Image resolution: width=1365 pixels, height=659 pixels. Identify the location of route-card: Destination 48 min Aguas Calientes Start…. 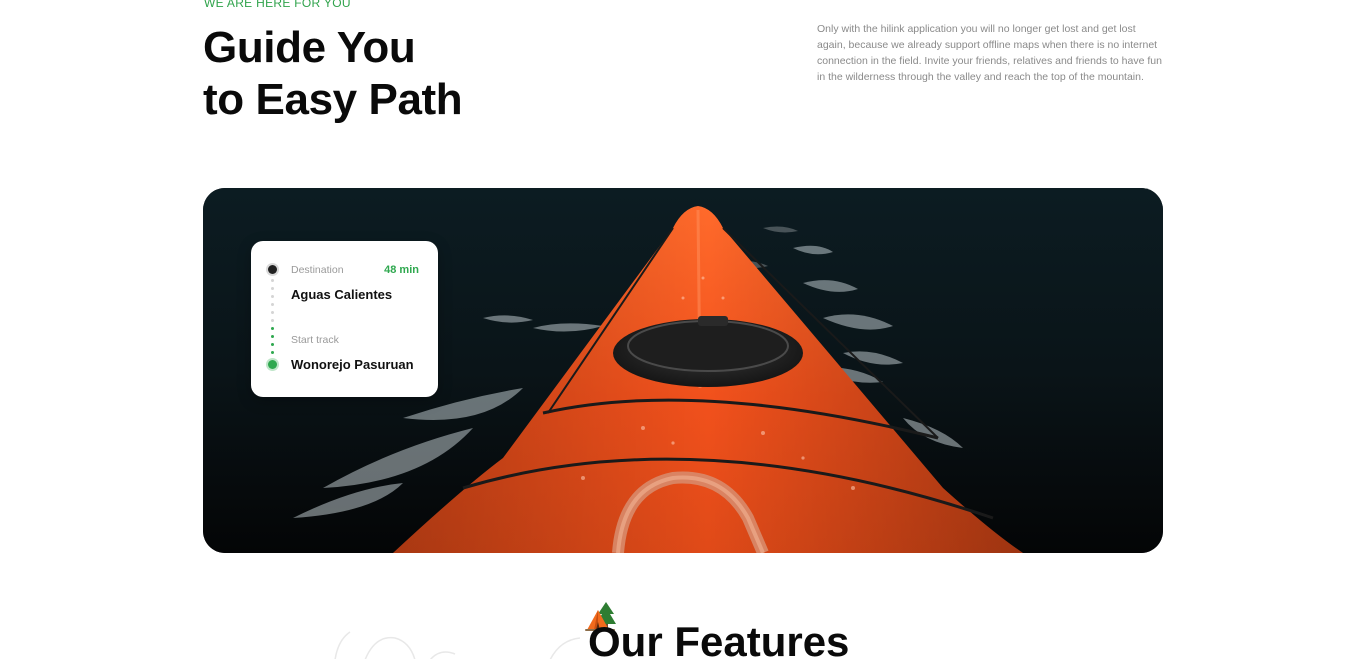
(344, 319).